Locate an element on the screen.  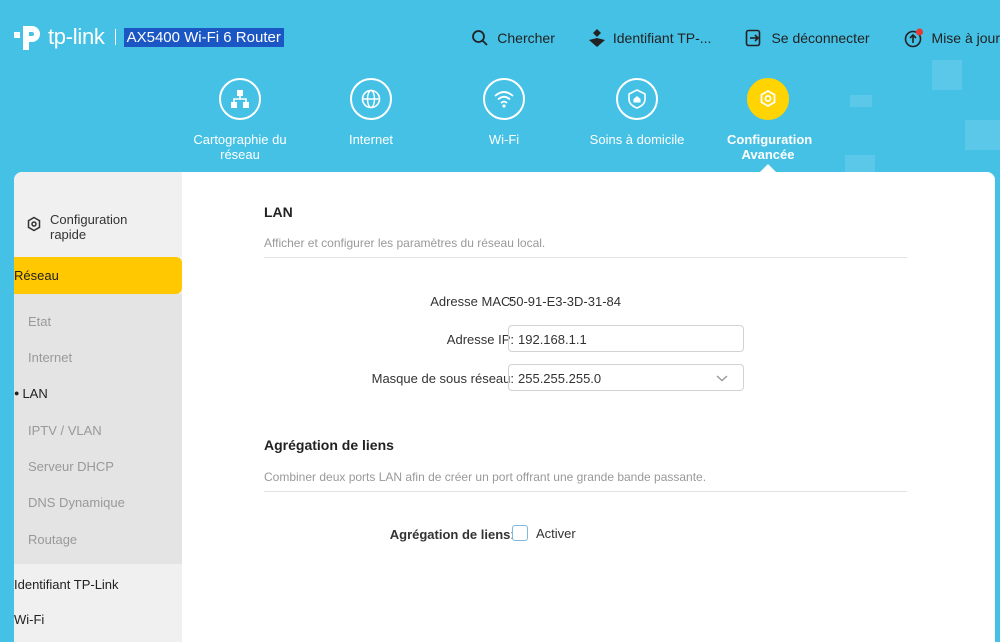
sidebar-item-label: LAN is located at coordinates (35, 393).